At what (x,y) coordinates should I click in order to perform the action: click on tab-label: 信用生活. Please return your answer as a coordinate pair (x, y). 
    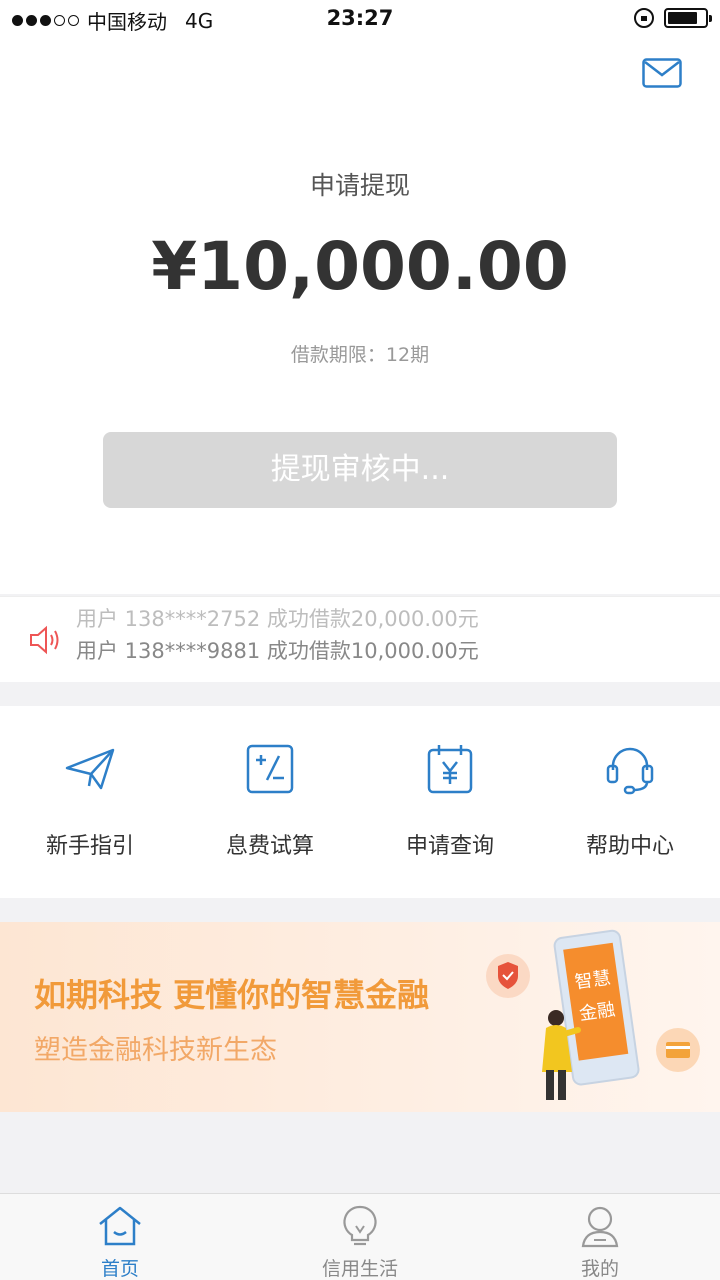
    Looking at the image, I should click on (359, 1269).